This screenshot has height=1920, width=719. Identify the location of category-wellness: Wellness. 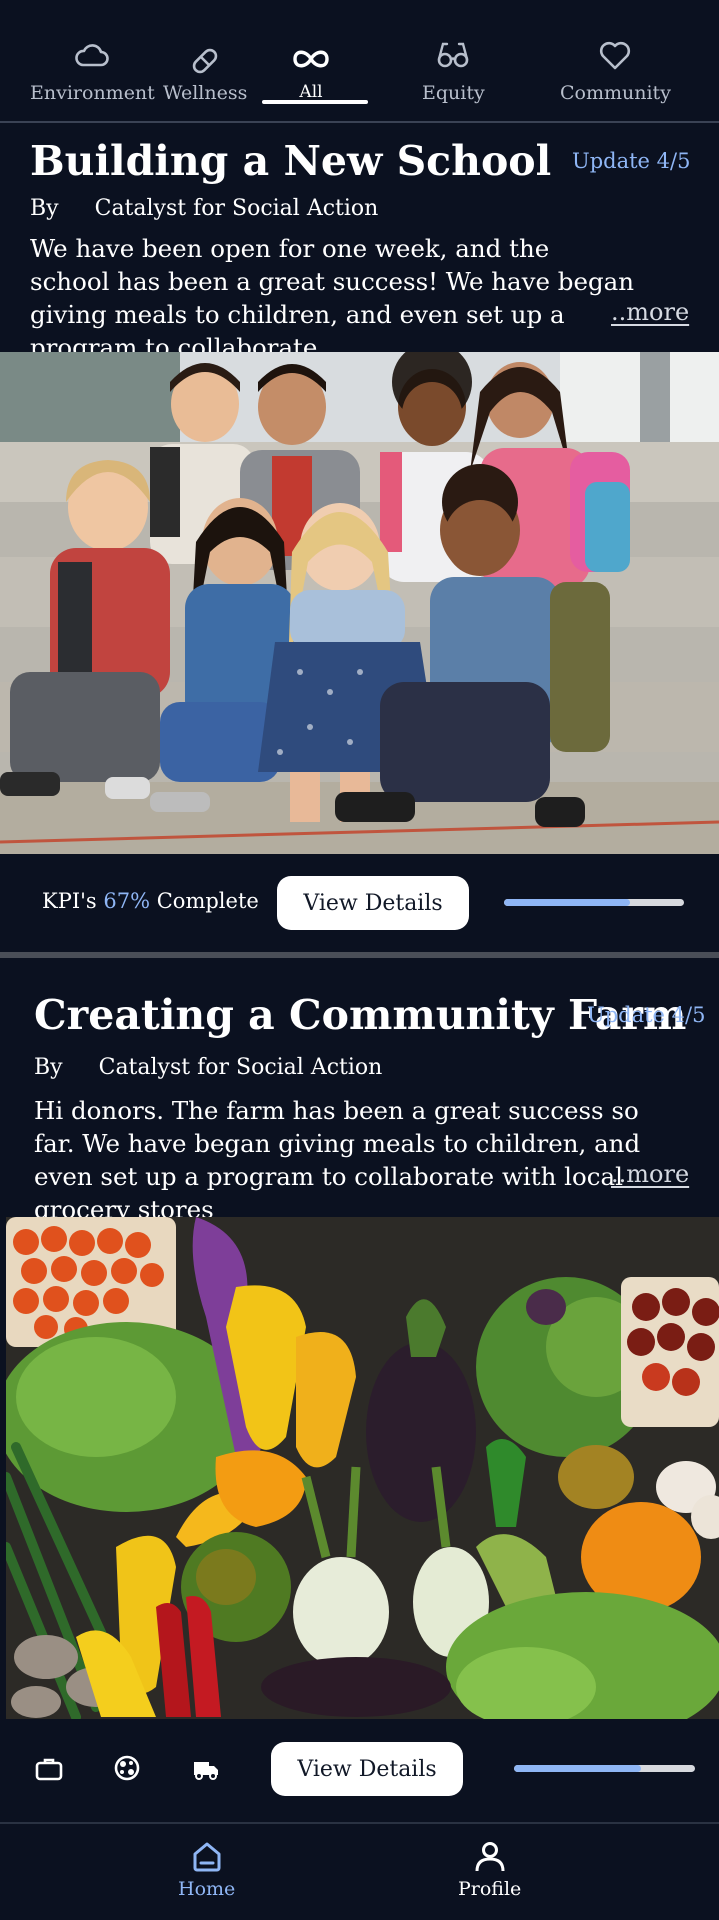
(205, 74).